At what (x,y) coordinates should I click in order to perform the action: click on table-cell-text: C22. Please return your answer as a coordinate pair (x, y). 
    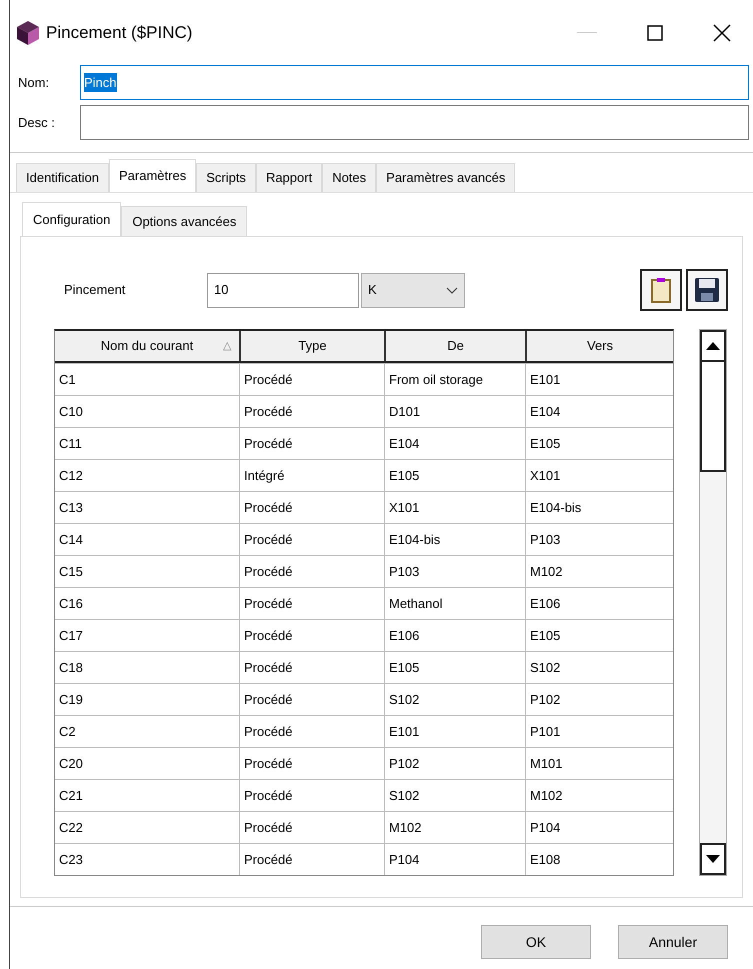
    Looking at the image, I should click on (71, 827).